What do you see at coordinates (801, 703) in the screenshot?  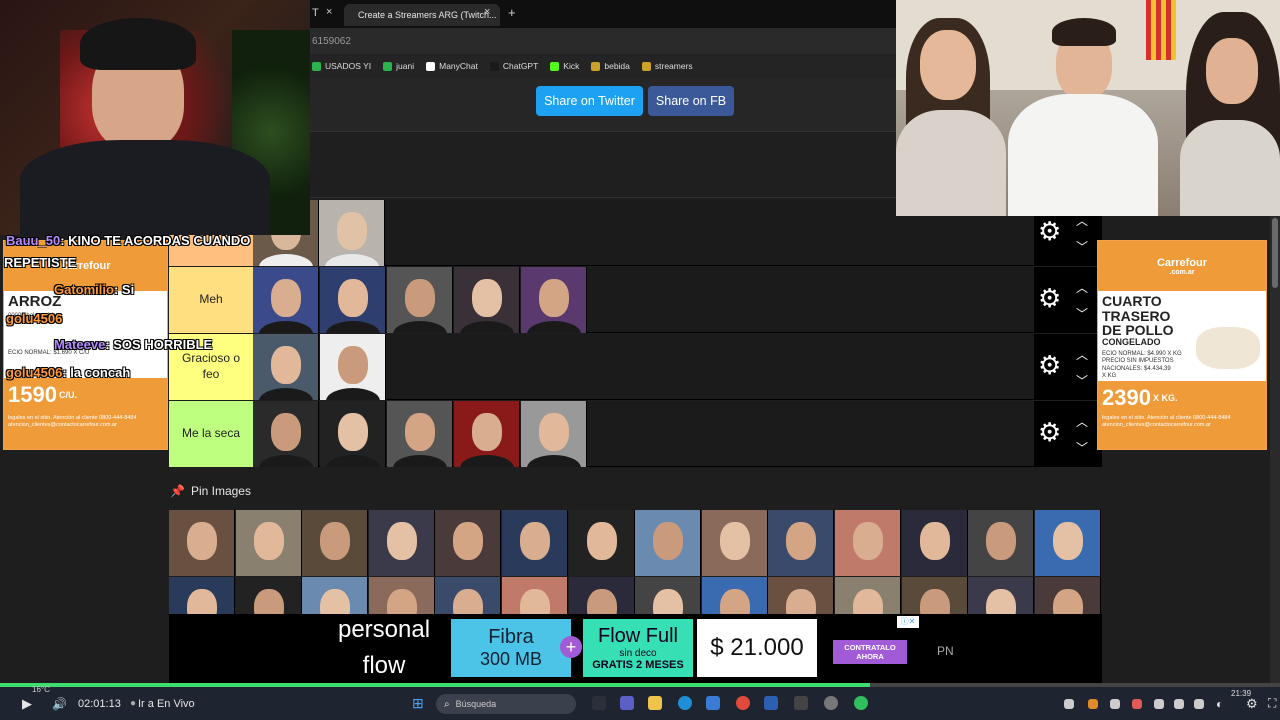 I see `taskbar-app-icon` at bounding box center [801, 703].